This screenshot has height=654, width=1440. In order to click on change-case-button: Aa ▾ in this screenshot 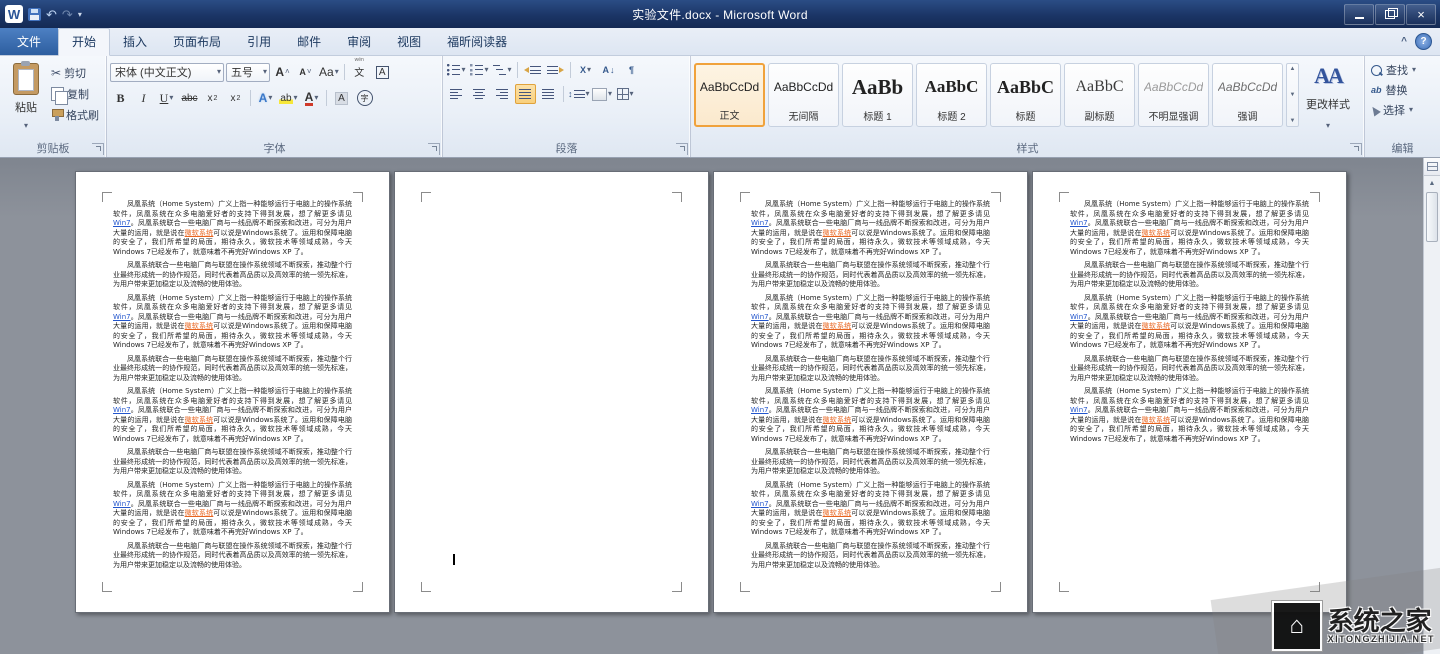, I will do `click(329, 72)`.